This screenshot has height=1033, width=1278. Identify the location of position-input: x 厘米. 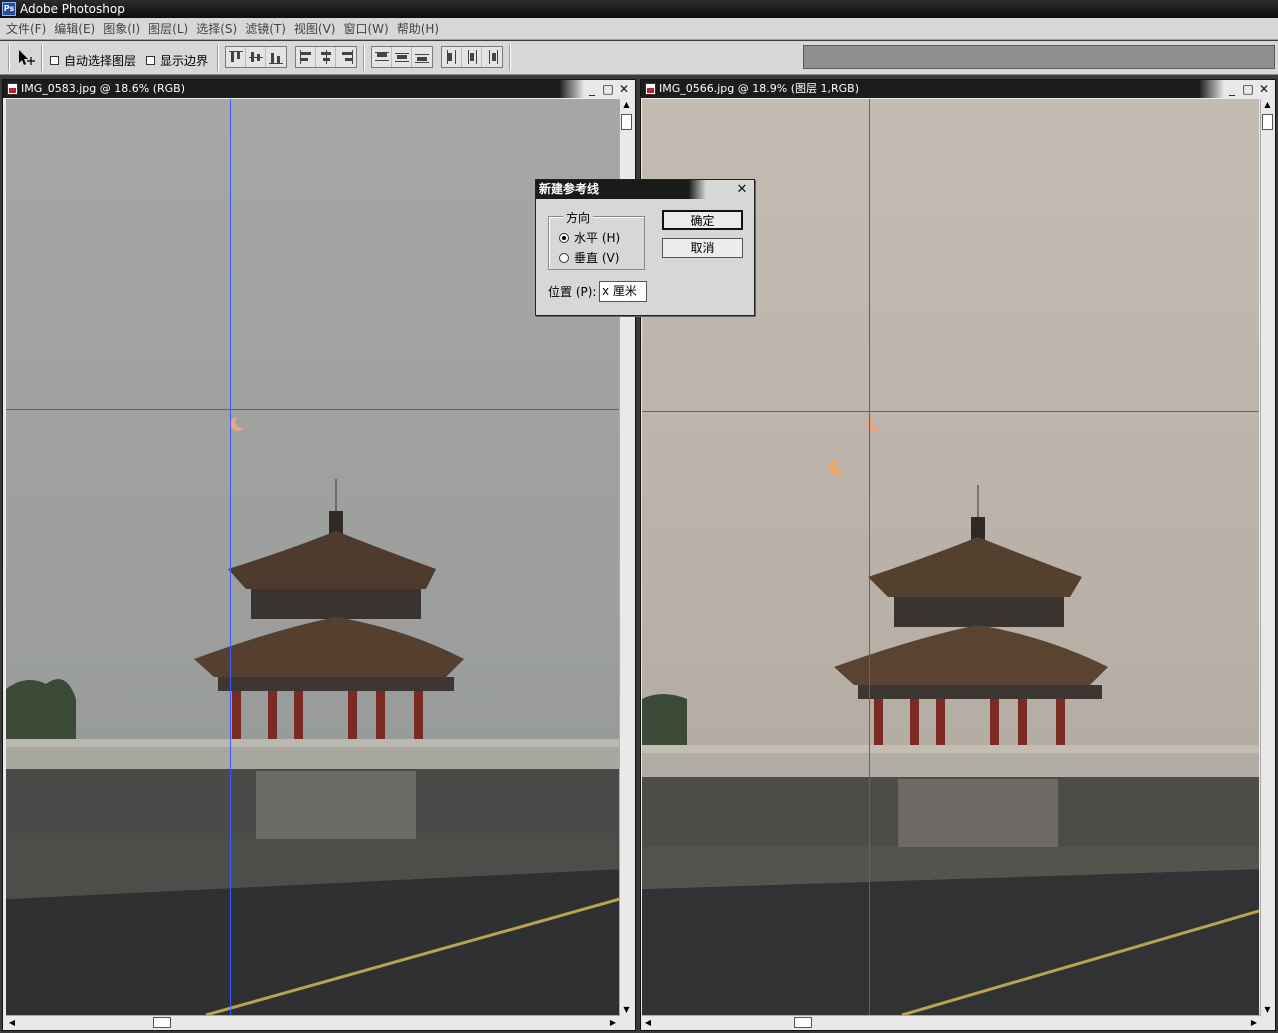
(623, 291).